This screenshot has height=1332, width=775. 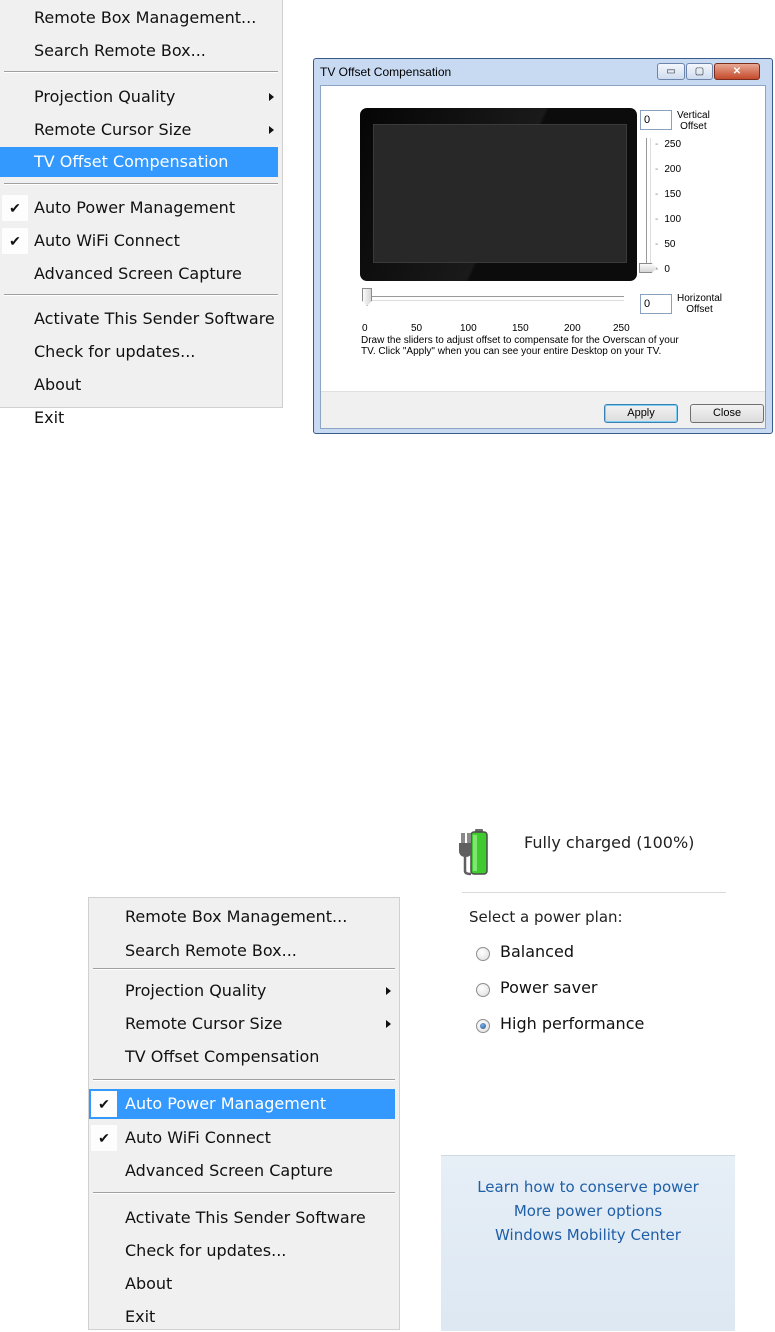 What do you see at coordinates (588, 1187) in the screenshot?
I see `power-link-learn-how-to-conserve-power: Learn how to conserve power` at bounding box center [588, 1187].